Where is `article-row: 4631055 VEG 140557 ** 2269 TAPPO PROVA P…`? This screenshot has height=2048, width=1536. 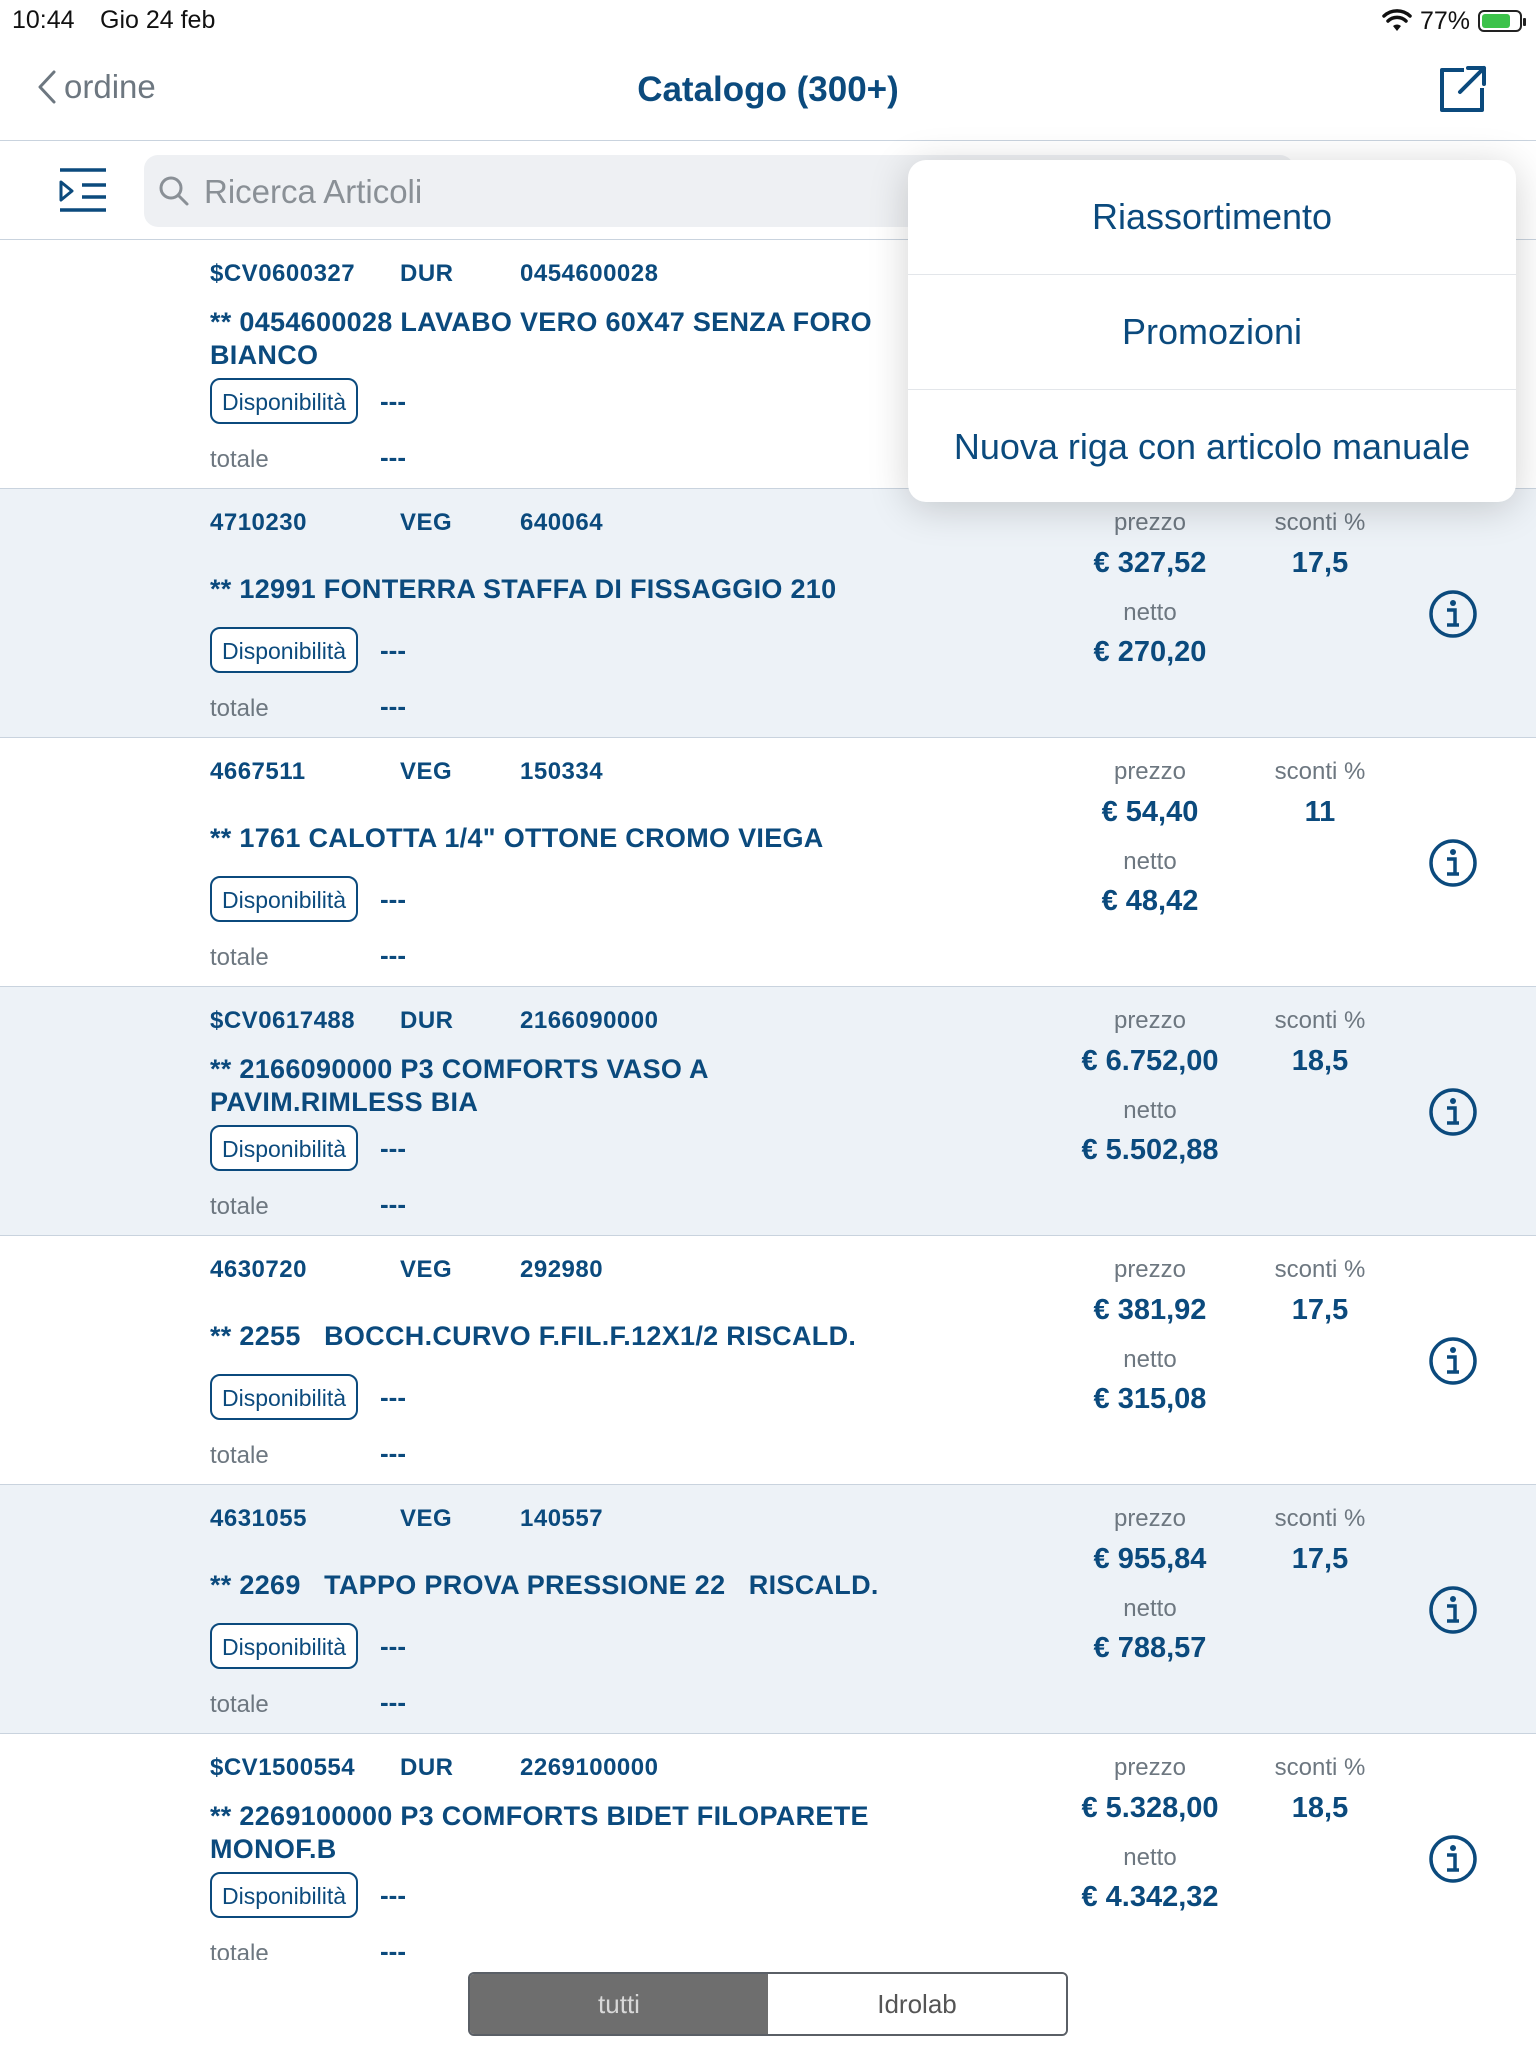 article-row: 4631055 VEG 140557 ** 2269 TAPPO PROVA P… is located at coordinates (768, 1609).